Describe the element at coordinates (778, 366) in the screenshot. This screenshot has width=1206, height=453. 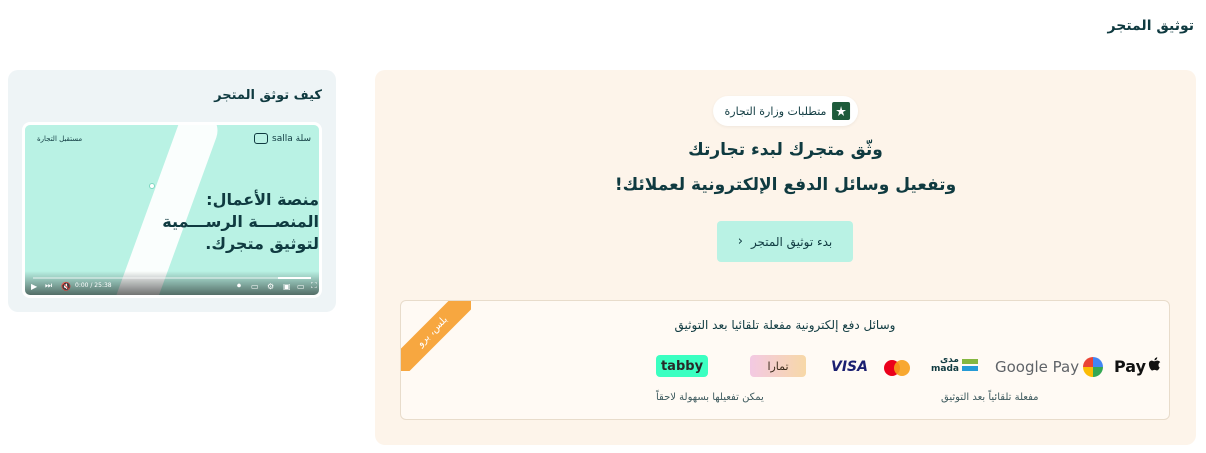
I see `tamara-logo: تمارا` at that location.